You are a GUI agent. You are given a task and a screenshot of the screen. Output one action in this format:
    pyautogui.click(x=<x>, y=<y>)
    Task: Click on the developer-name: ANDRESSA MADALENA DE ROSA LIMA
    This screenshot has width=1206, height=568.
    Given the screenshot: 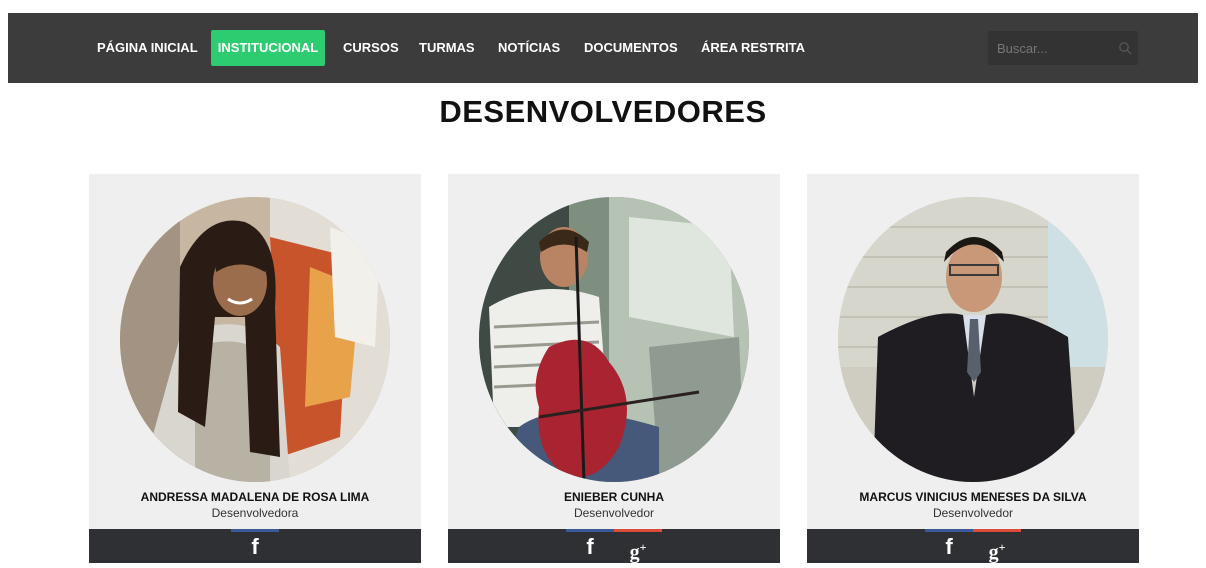 What is the action you would take?
    pyautogui.click(x=255, y=497)
    